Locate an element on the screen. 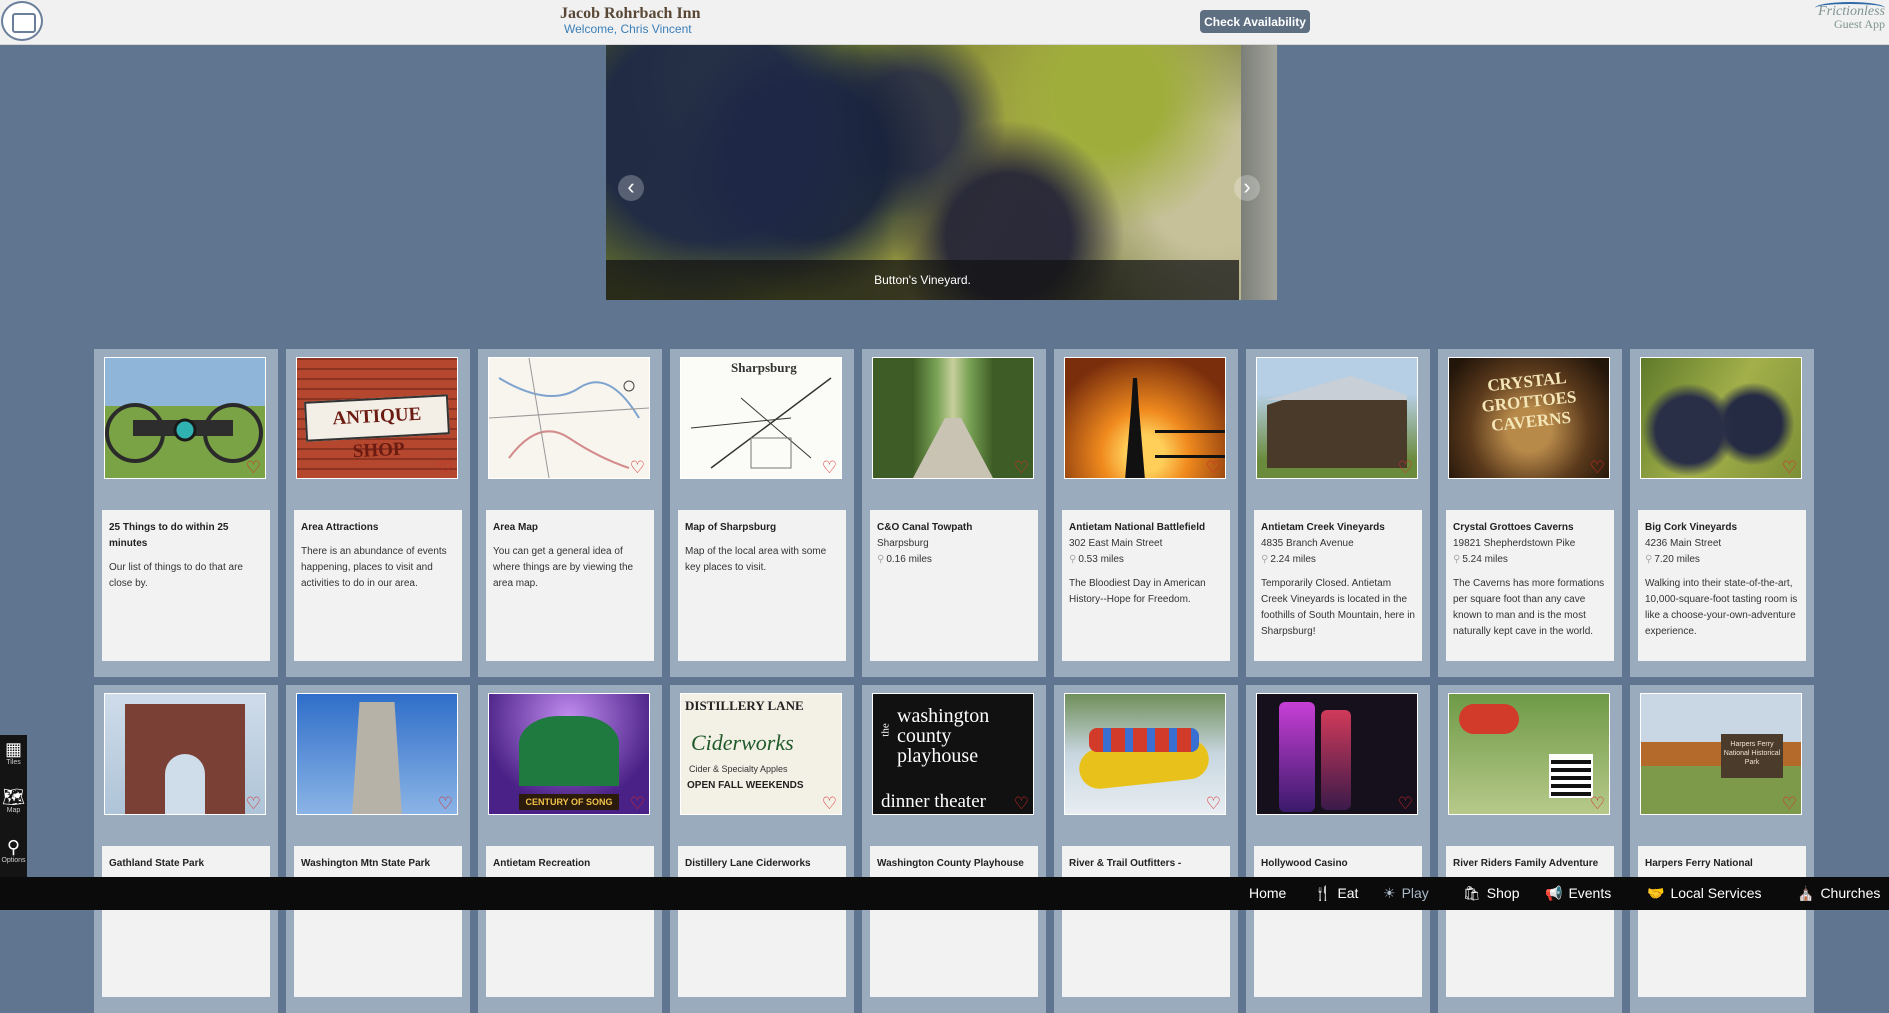 This screenshot has width=1889, height=1013. tile-card: ♡ River & Trail Outfitters - is located at coordinates (1146, 849).